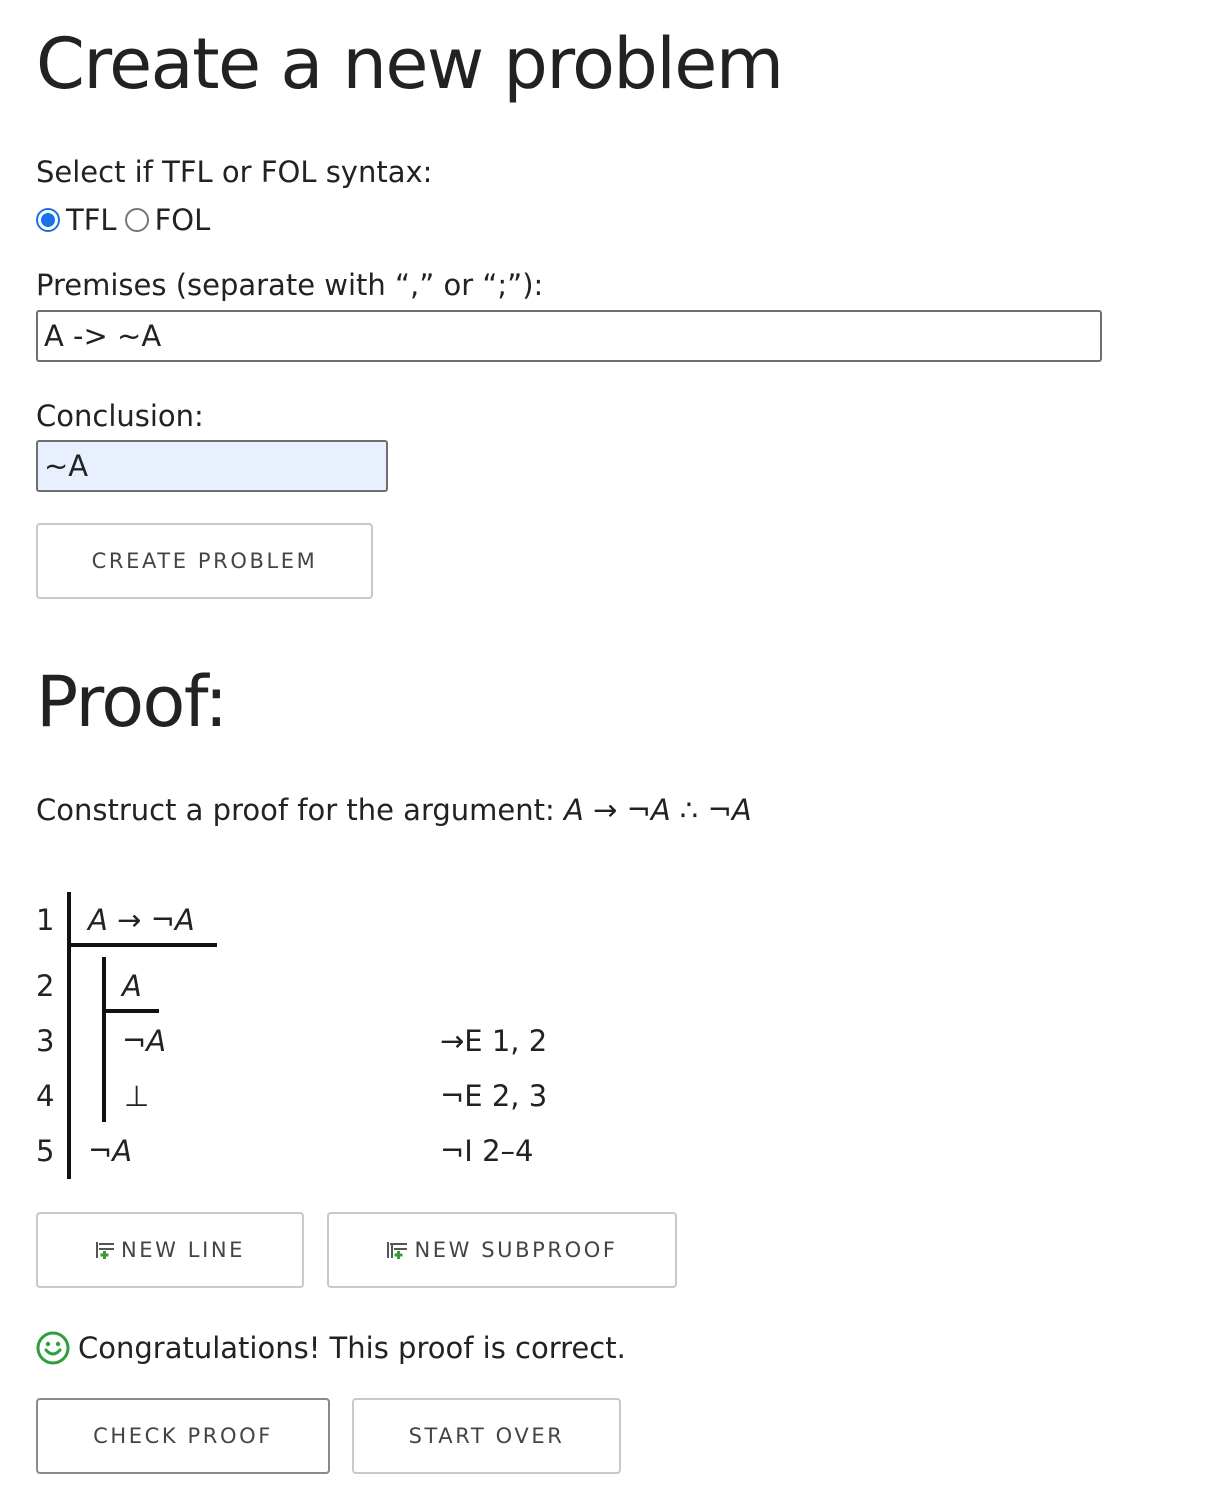  Describe the element at coordinates (212, 466) in the screenshot. I see `conclusion-input: ~A` at that location.